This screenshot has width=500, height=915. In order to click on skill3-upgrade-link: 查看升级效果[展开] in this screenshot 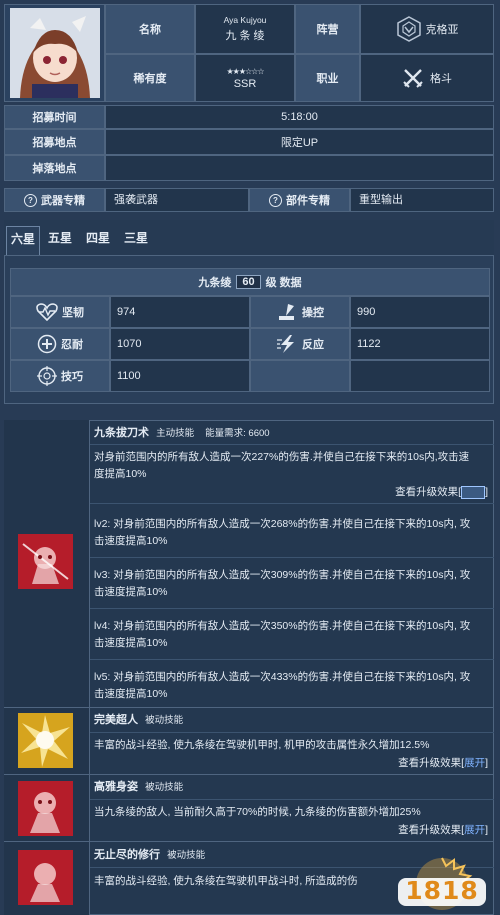, I will do `click(443, 829)`.